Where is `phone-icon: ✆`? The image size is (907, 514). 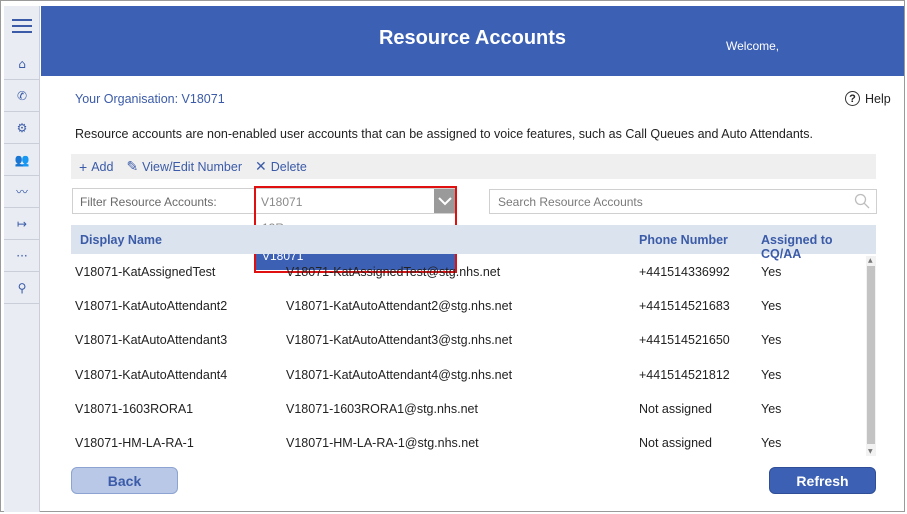 phone-icon: ✆ is located at coordinates (22, 96).